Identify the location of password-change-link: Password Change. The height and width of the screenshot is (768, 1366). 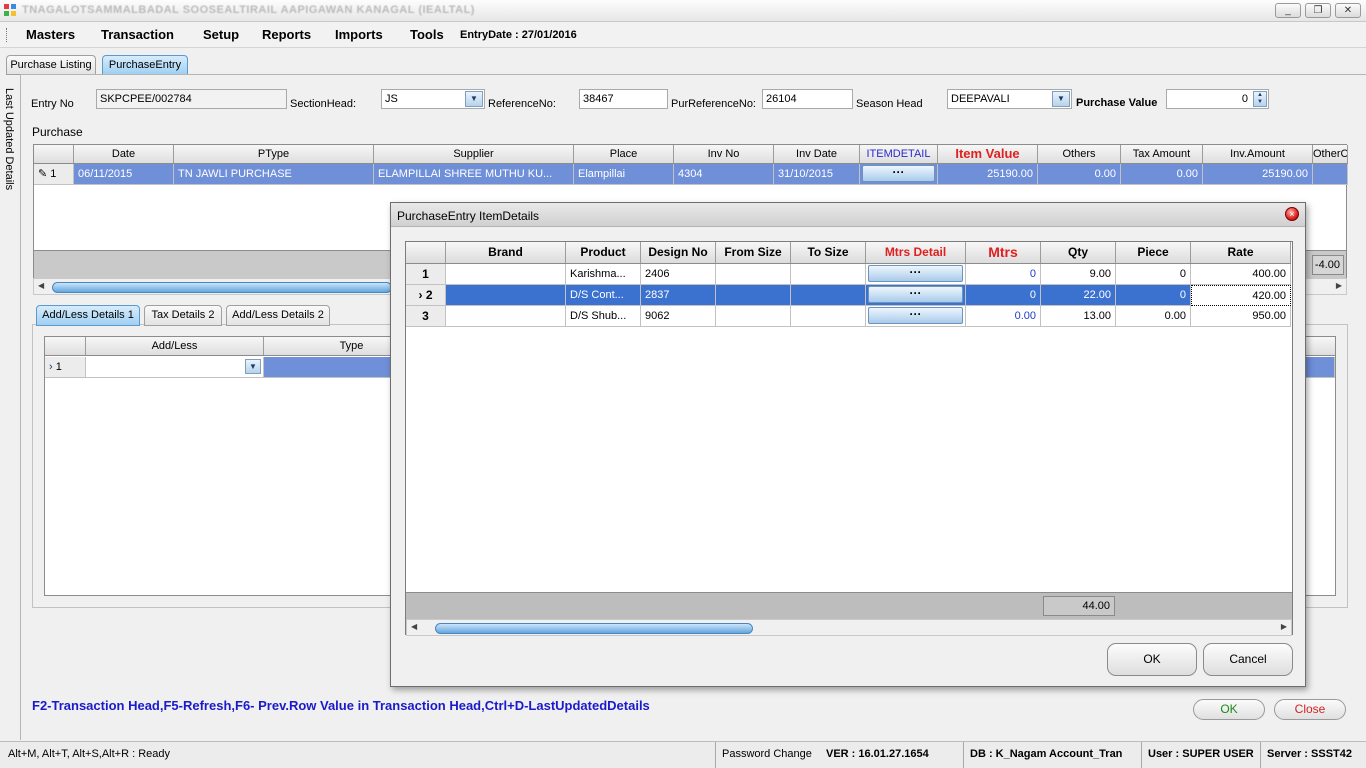
(763, 755).